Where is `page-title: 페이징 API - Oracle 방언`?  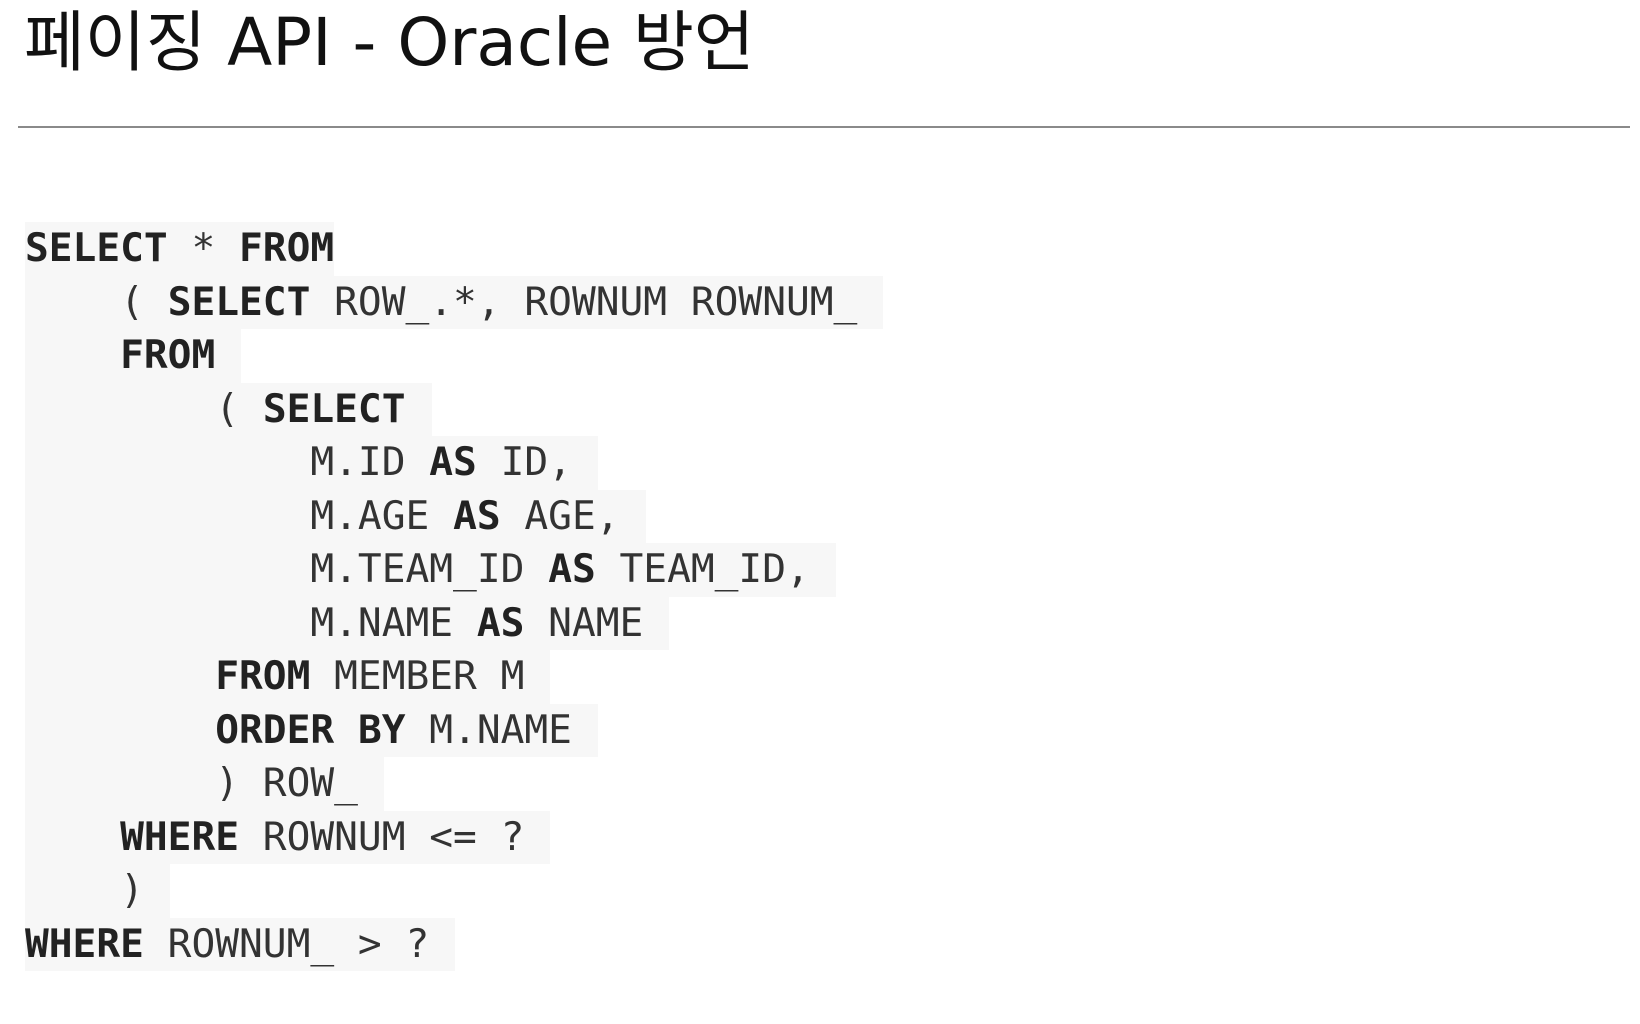
page-title: 페이징 API - Oracle 방언 is located at coordinates (389, 42).